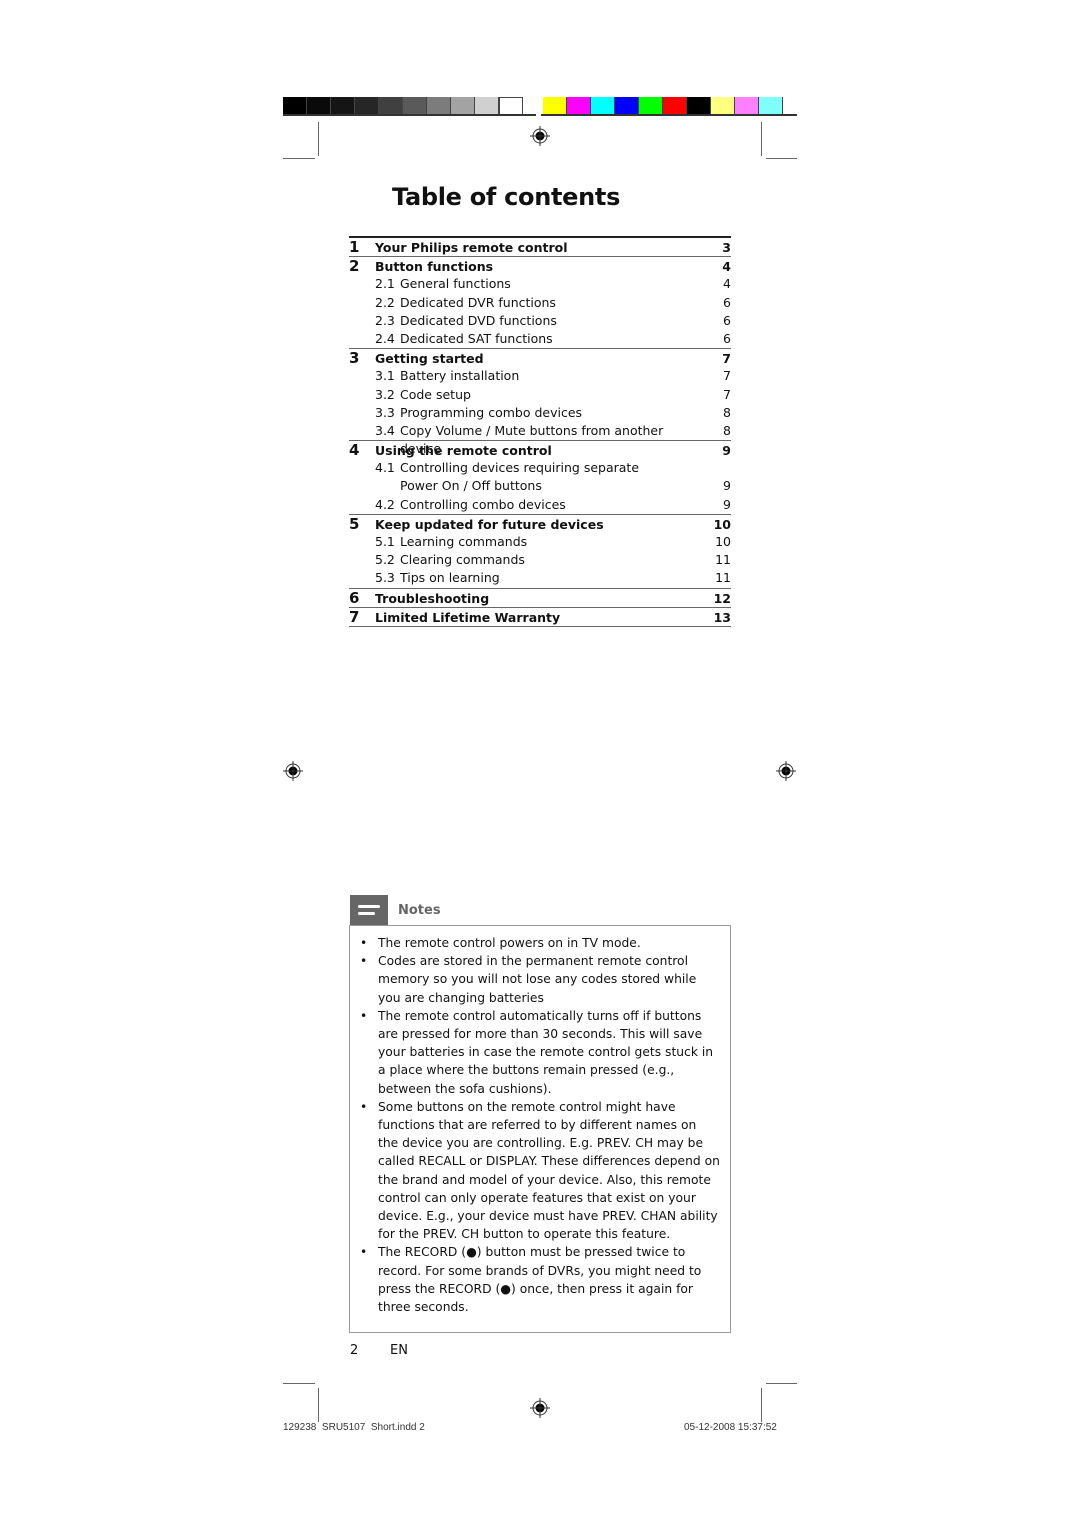  What do you see at coordinates (354, 523) in the screenshot?
I see `chapter-number: 5` at bounding box center [354, 523].